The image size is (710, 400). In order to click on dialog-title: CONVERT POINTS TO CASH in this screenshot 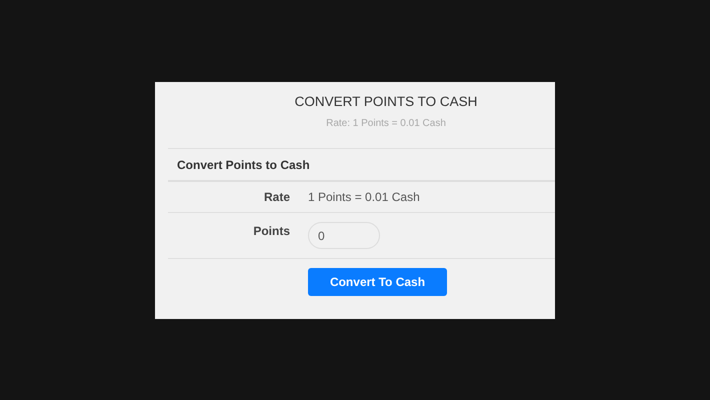, I will do `click(386, 102)`.